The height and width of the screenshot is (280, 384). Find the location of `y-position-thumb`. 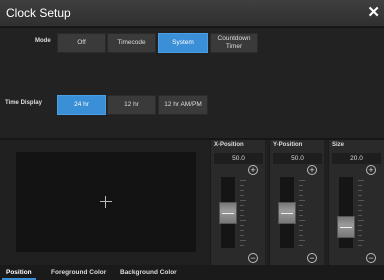

y-position-thumb is located at coordinates (287, 212).